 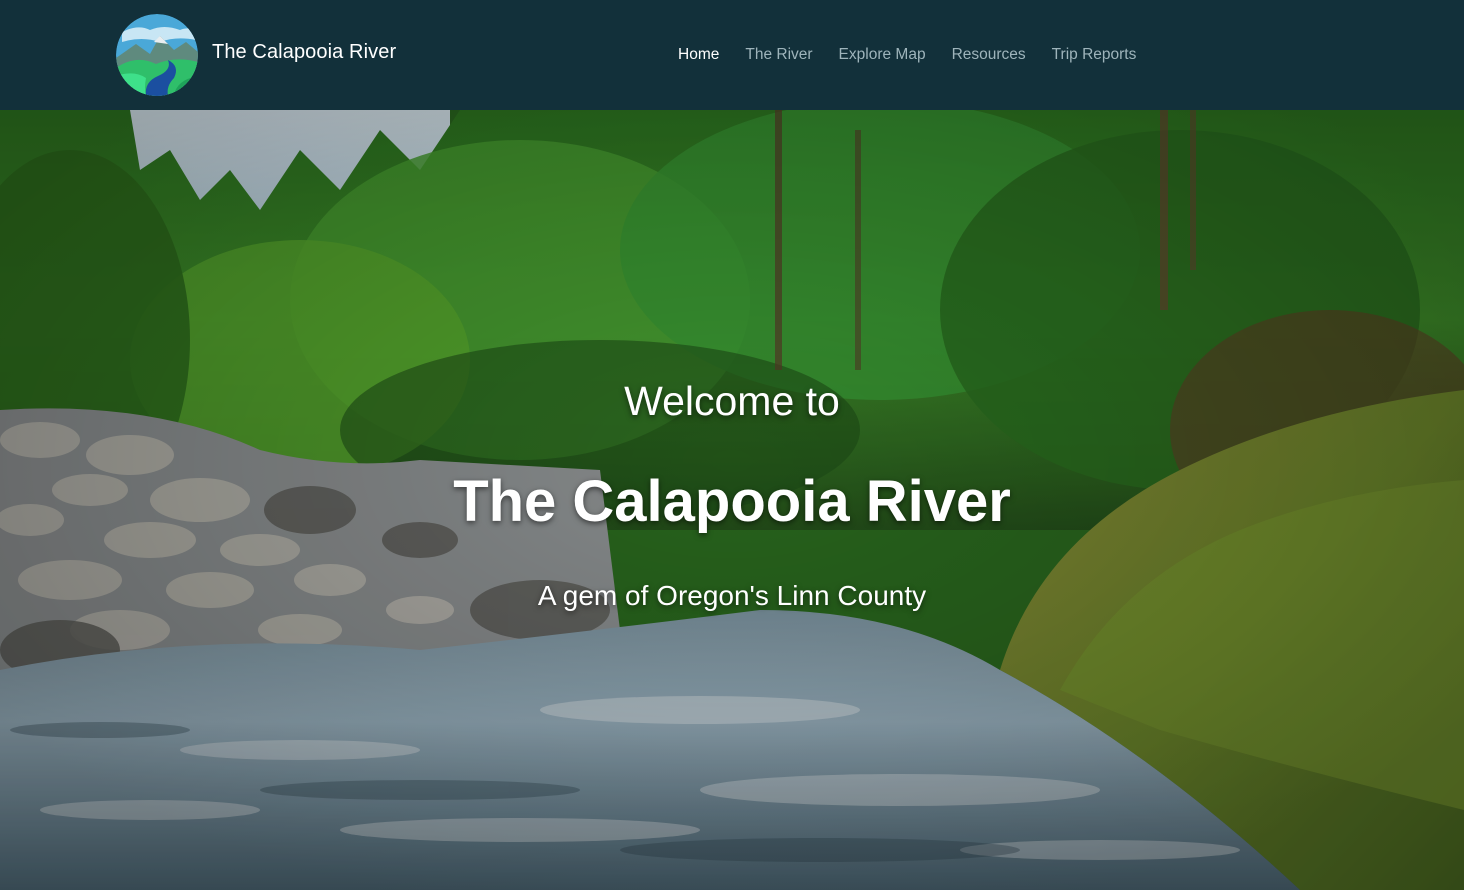 I want to click on hero-welcome-text: Welcome to, so click(x=732, y=401).